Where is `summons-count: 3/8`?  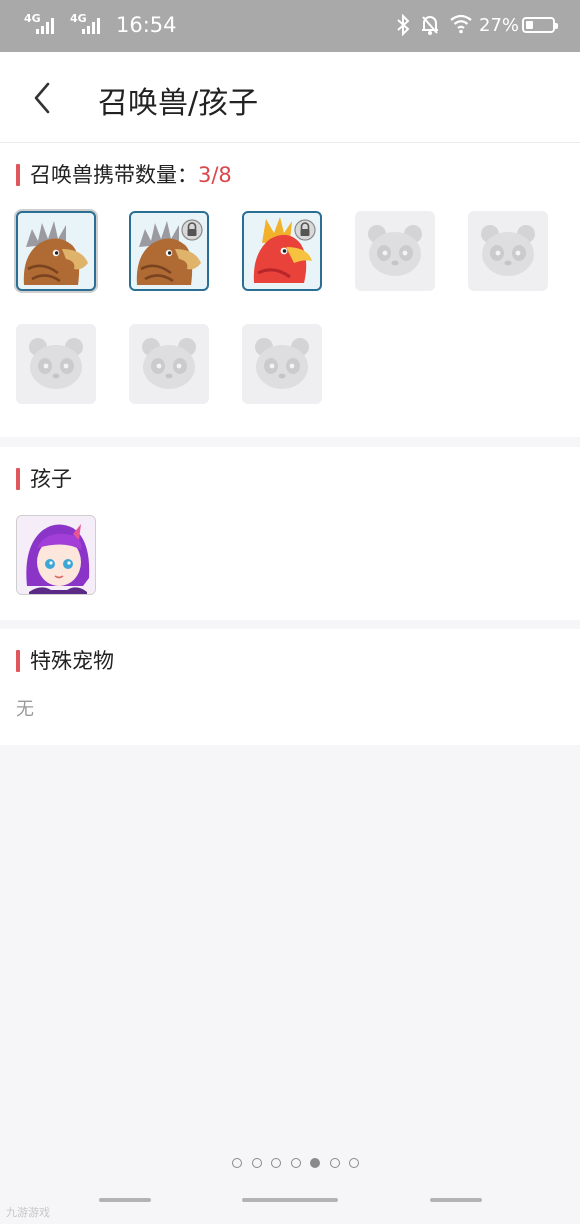
summons-count: 3/8 is located at coordinates (215, 175).